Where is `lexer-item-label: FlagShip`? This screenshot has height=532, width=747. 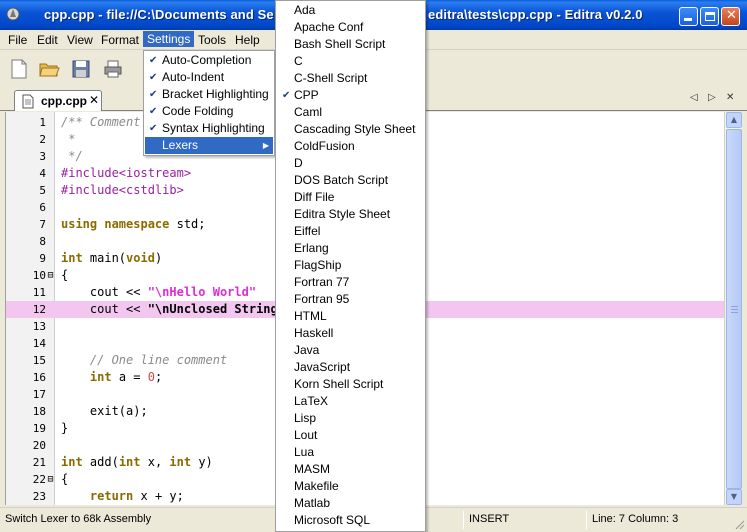 lexer-item-label: FlagShip is located at coordinates (318, 265).